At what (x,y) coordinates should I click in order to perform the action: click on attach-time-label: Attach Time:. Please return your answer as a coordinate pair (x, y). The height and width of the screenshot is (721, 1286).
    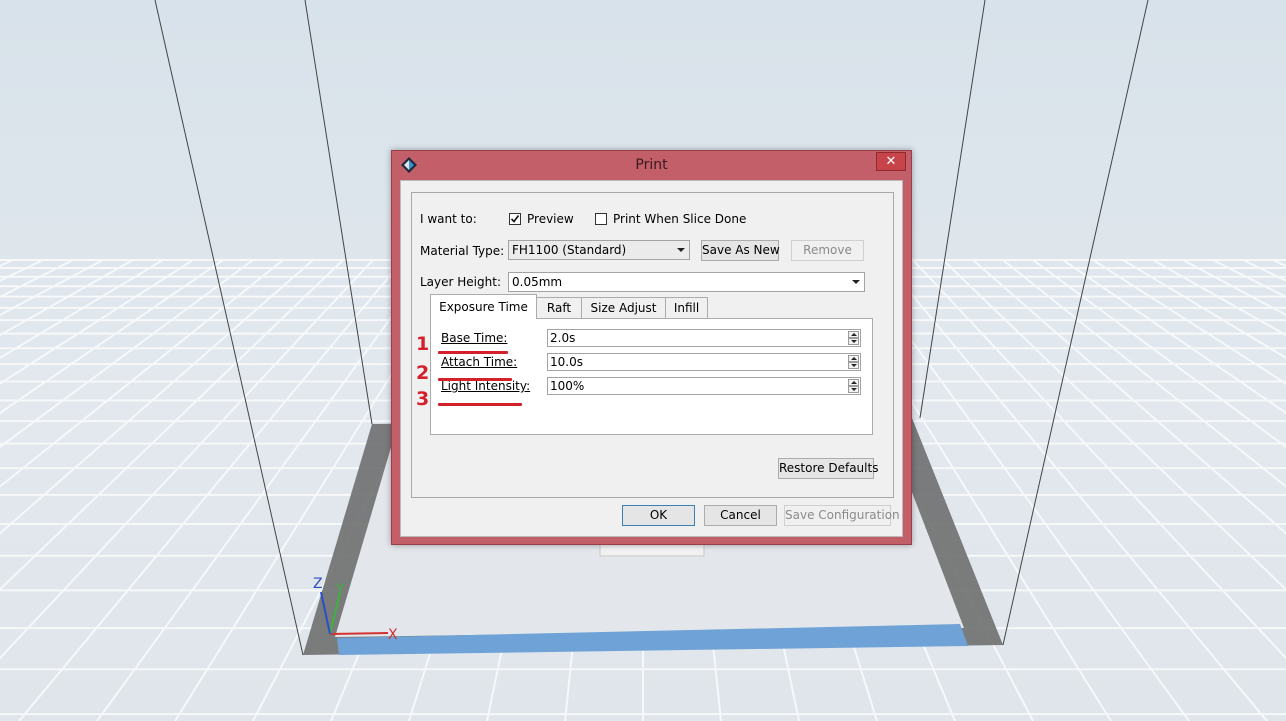
    Looking at the image, I should click on (479, 362).